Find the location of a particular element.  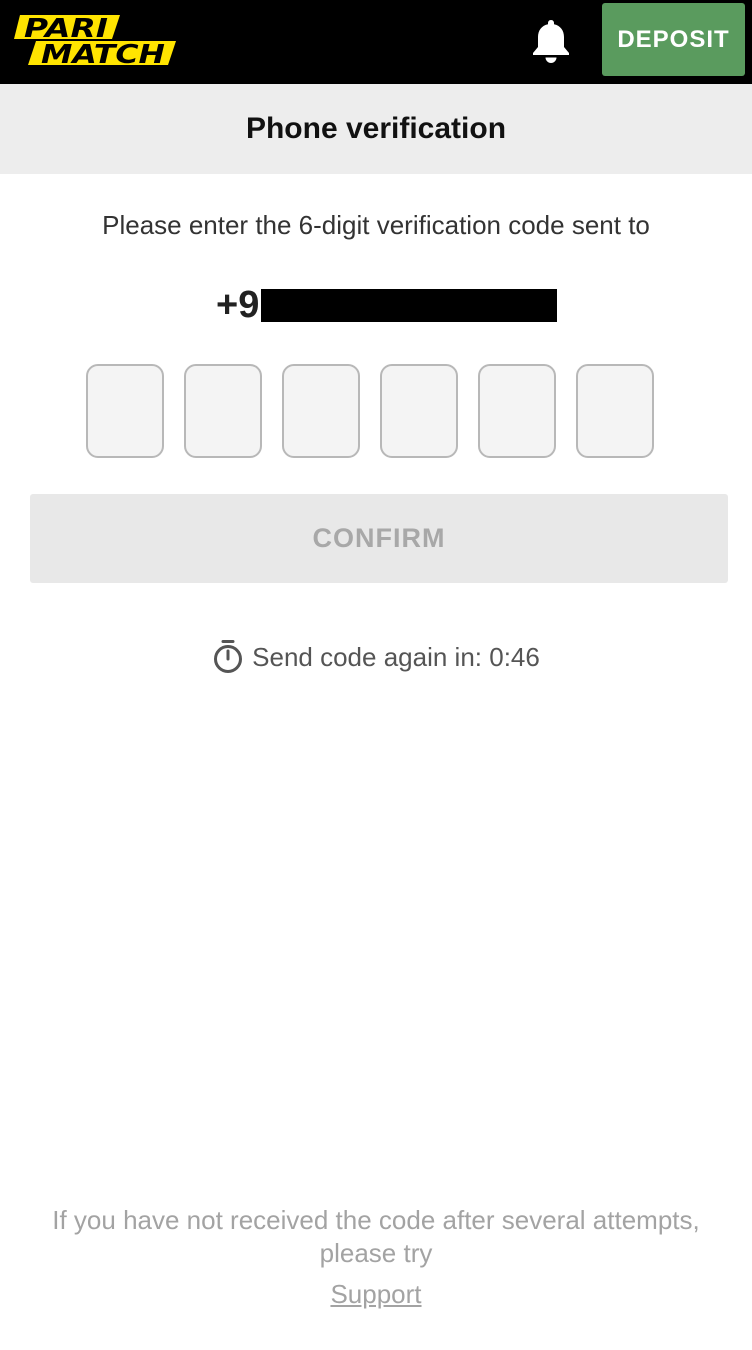

parimatch-logo-mark: PARI MATCH is located at coordinates (95, 42).